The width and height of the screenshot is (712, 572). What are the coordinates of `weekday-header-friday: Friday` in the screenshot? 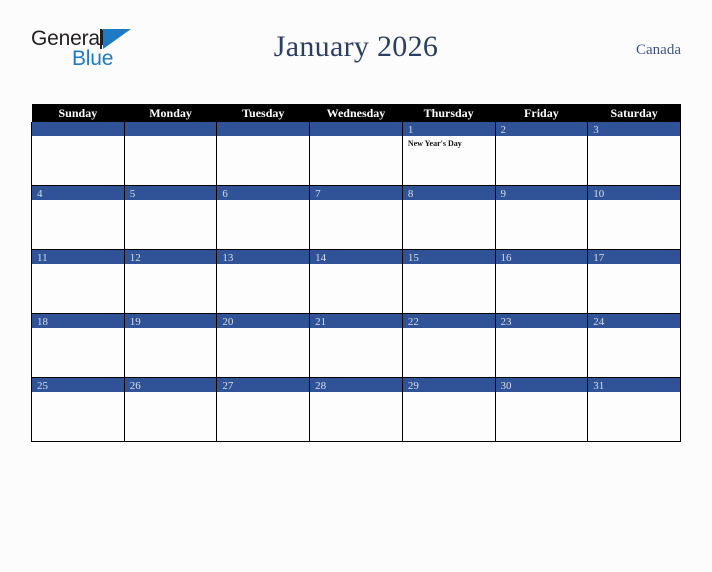 It's located at (541, 113).